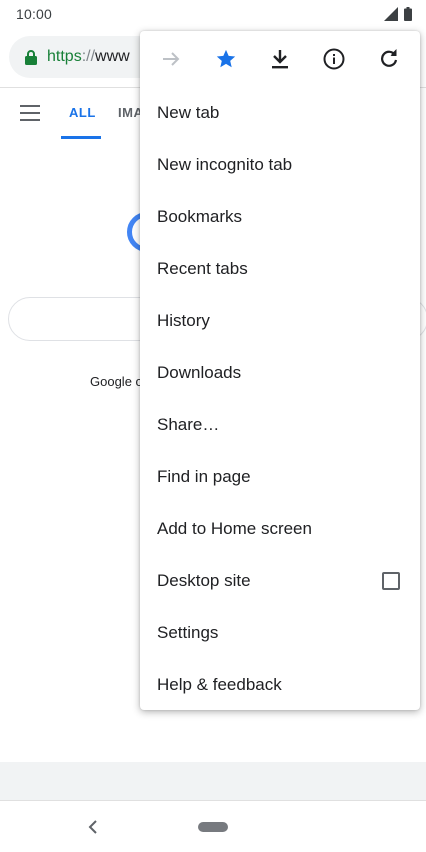 The width and height of the screenshot is (426, 852). Describe the element at coordinates (391, 14) in the screenshot. I see `signal-icon` at that location.